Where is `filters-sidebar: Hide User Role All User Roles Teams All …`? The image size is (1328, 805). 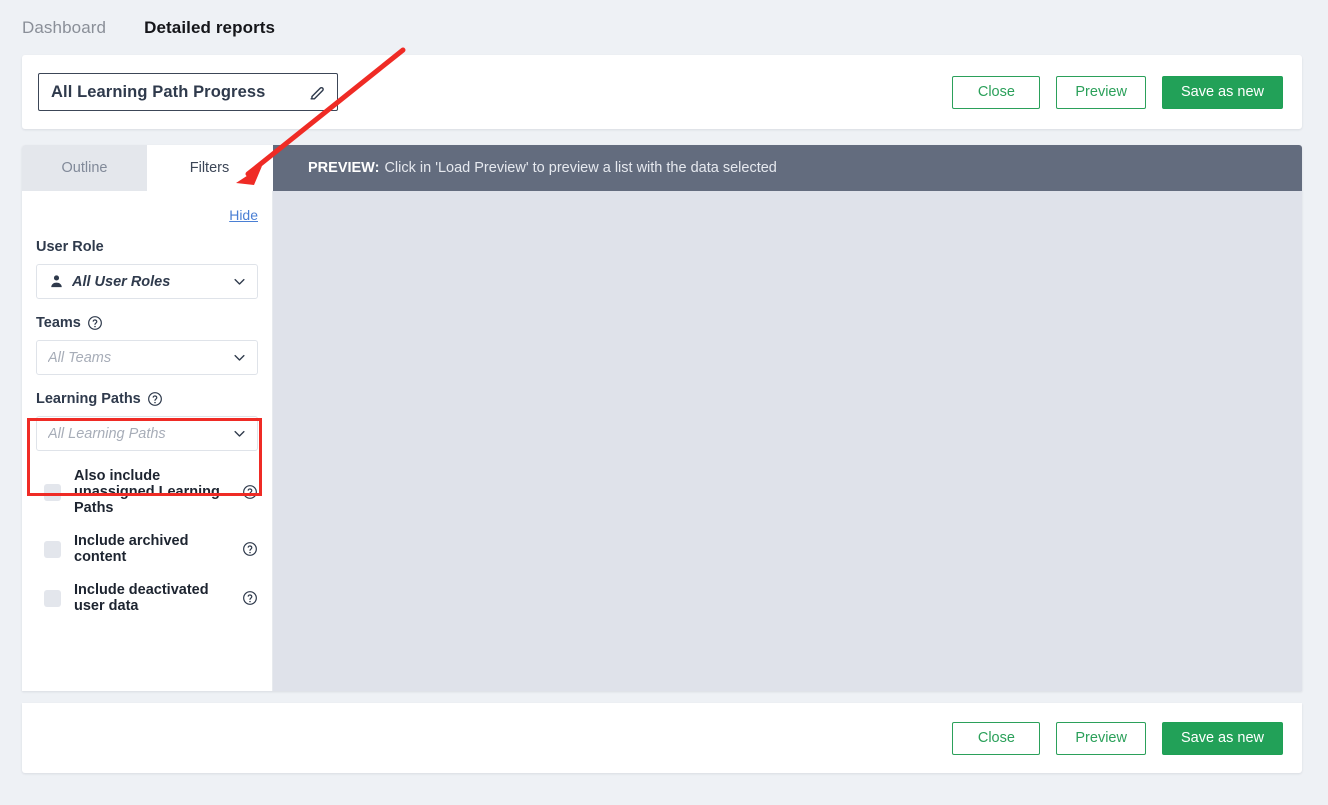
filters-sidebar: Hide User Role All User Roles Teams All … is located at coordinates (147, 441).